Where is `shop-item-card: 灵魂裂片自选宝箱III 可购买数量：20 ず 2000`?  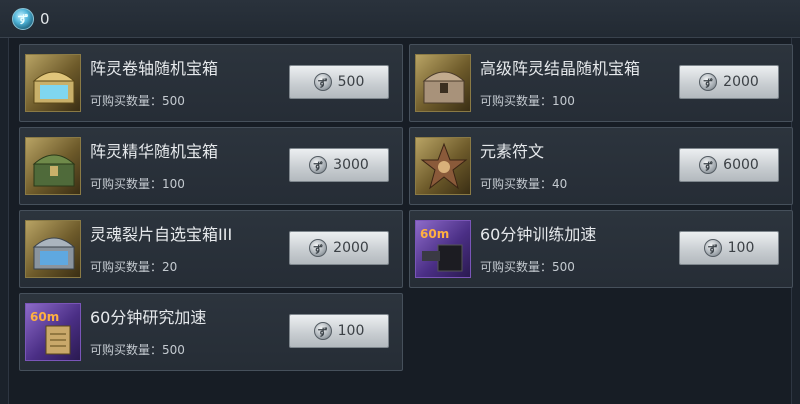 shop-item-card: 灵魂裂片自选宝箱III 可购买数量：20 ず 2000 is located at coordinates (211, 249).